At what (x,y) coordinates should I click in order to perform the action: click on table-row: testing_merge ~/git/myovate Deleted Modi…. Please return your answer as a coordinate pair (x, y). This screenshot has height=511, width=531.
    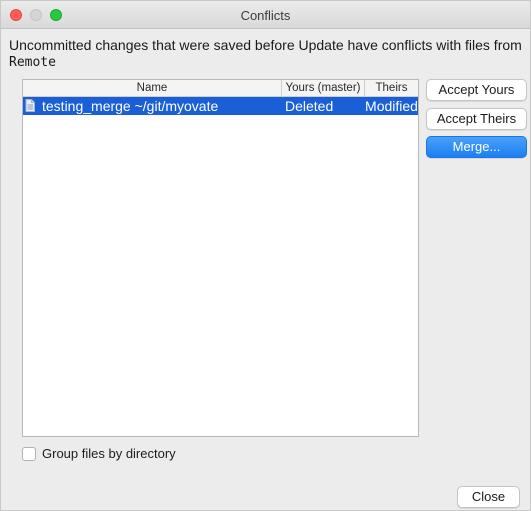
    Looking at the image, I should click on (220, 106).